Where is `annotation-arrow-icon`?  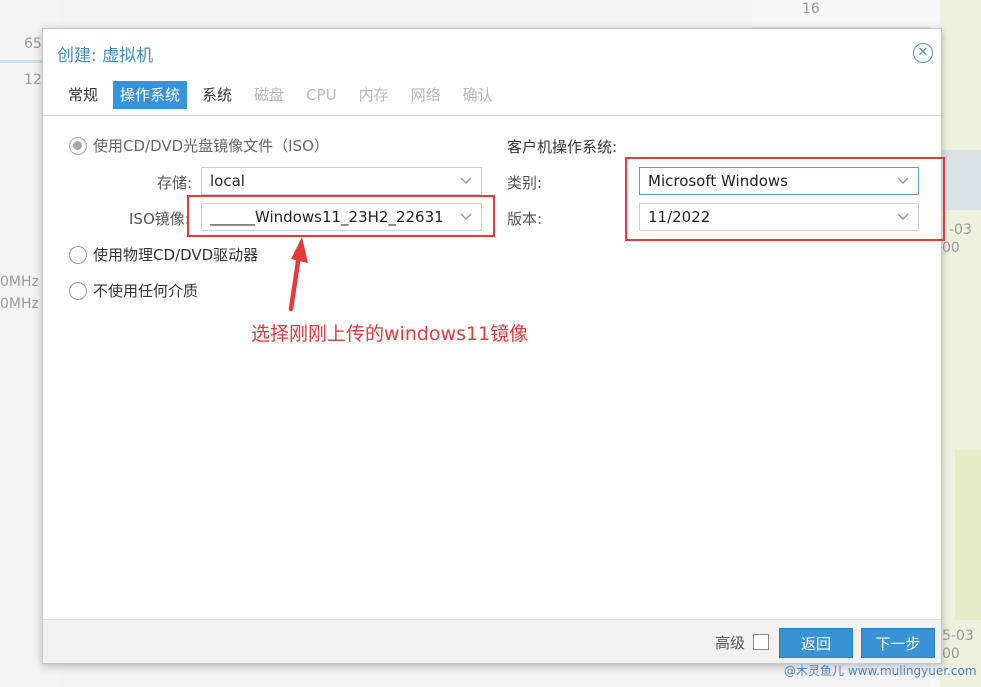
annotation-arrow-icon is located at coordinates (298, 274).